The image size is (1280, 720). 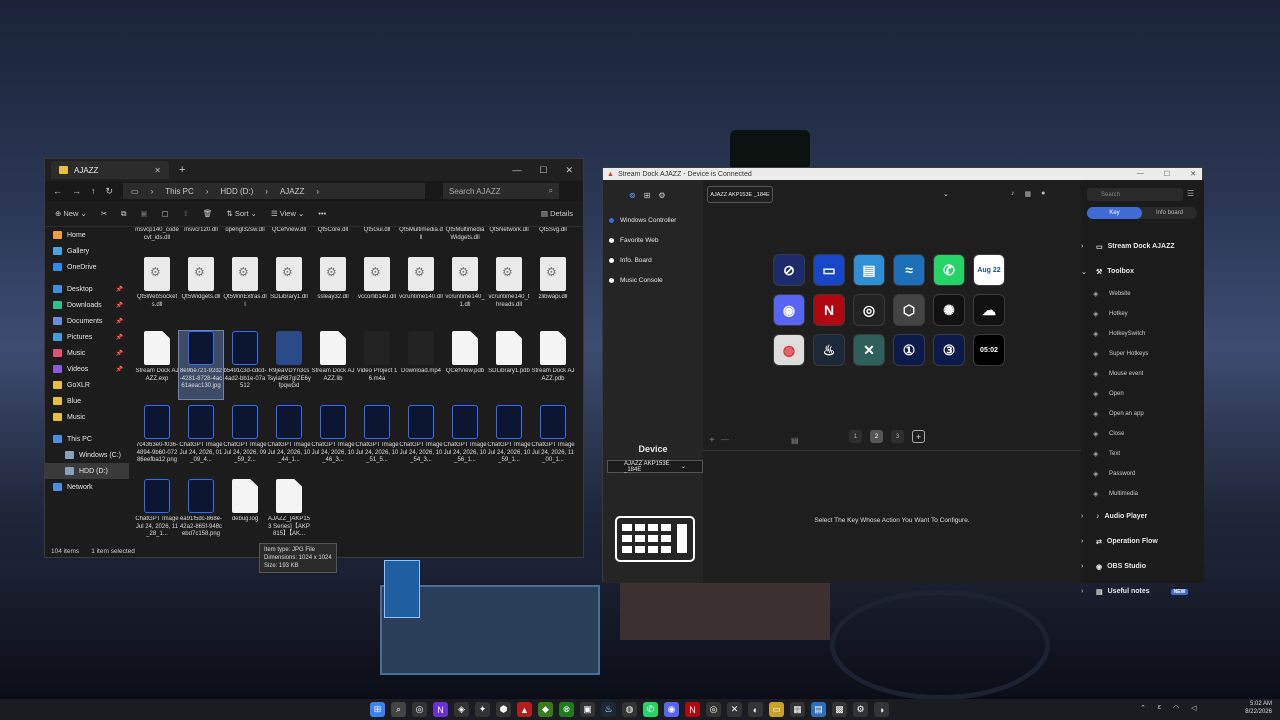 I want to click on file-item: ssleay32.dll, so click(x=333, y=291).